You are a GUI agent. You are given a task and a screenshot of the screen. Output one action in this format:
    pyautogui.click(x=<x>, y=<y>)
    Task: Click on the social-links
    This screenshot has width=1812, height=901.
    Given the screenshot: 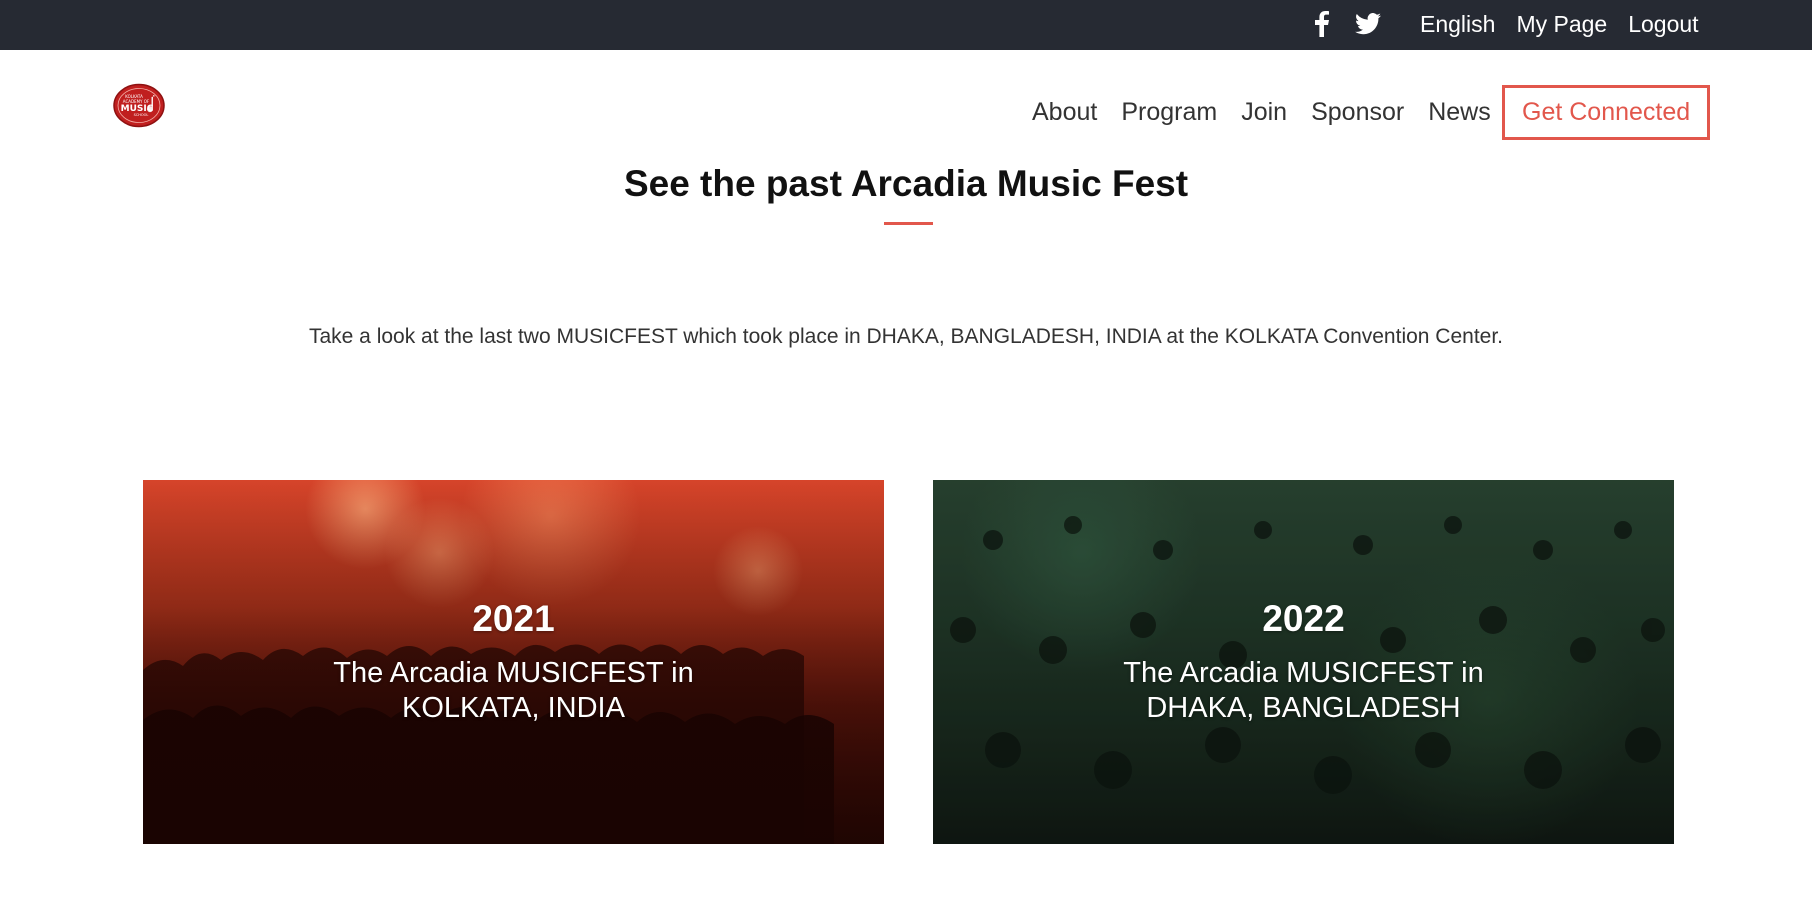 What is the action you would take?
    pyautogui.click(x=1345, y=24)
    